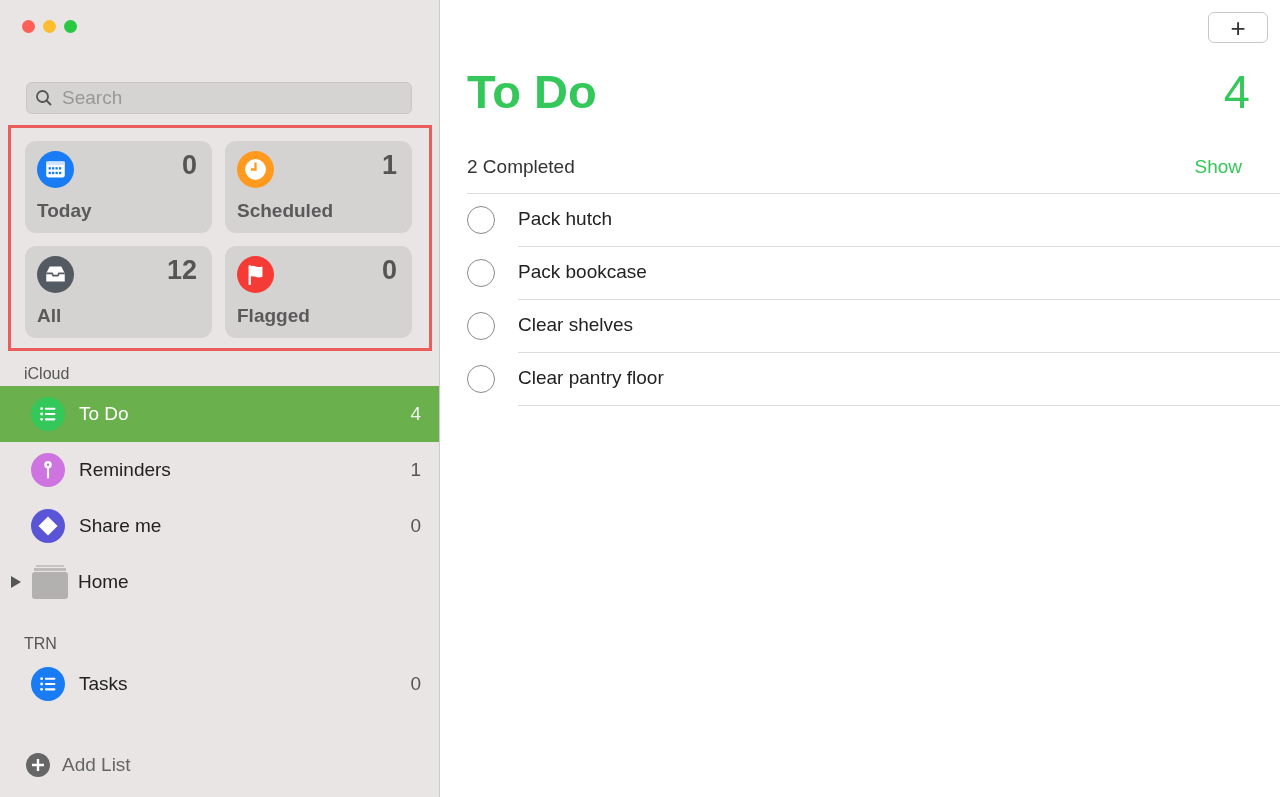 The height and width of the screenshot is (797, 1280). I want to click on add-list-link: Add List, so click(96, 764).